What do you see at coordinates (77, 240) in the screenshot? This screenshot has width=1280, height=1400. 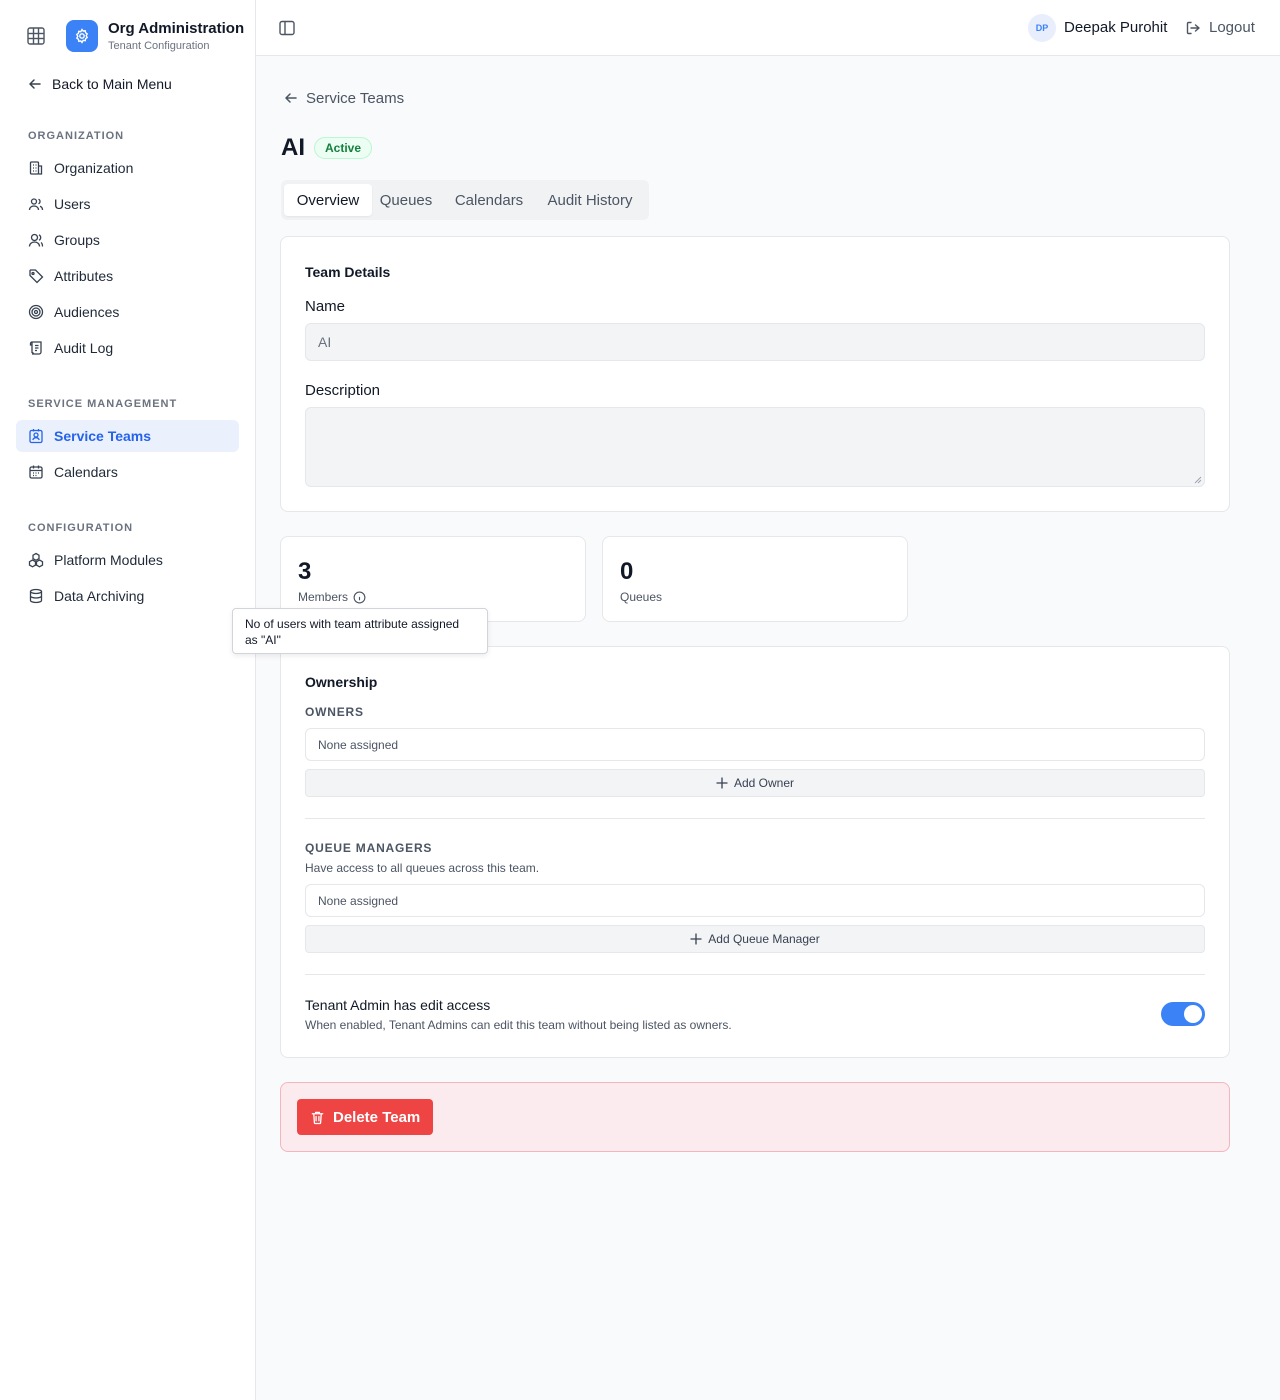 I see `sidebar-item-label: Groups` at bounding box center [77, 240].